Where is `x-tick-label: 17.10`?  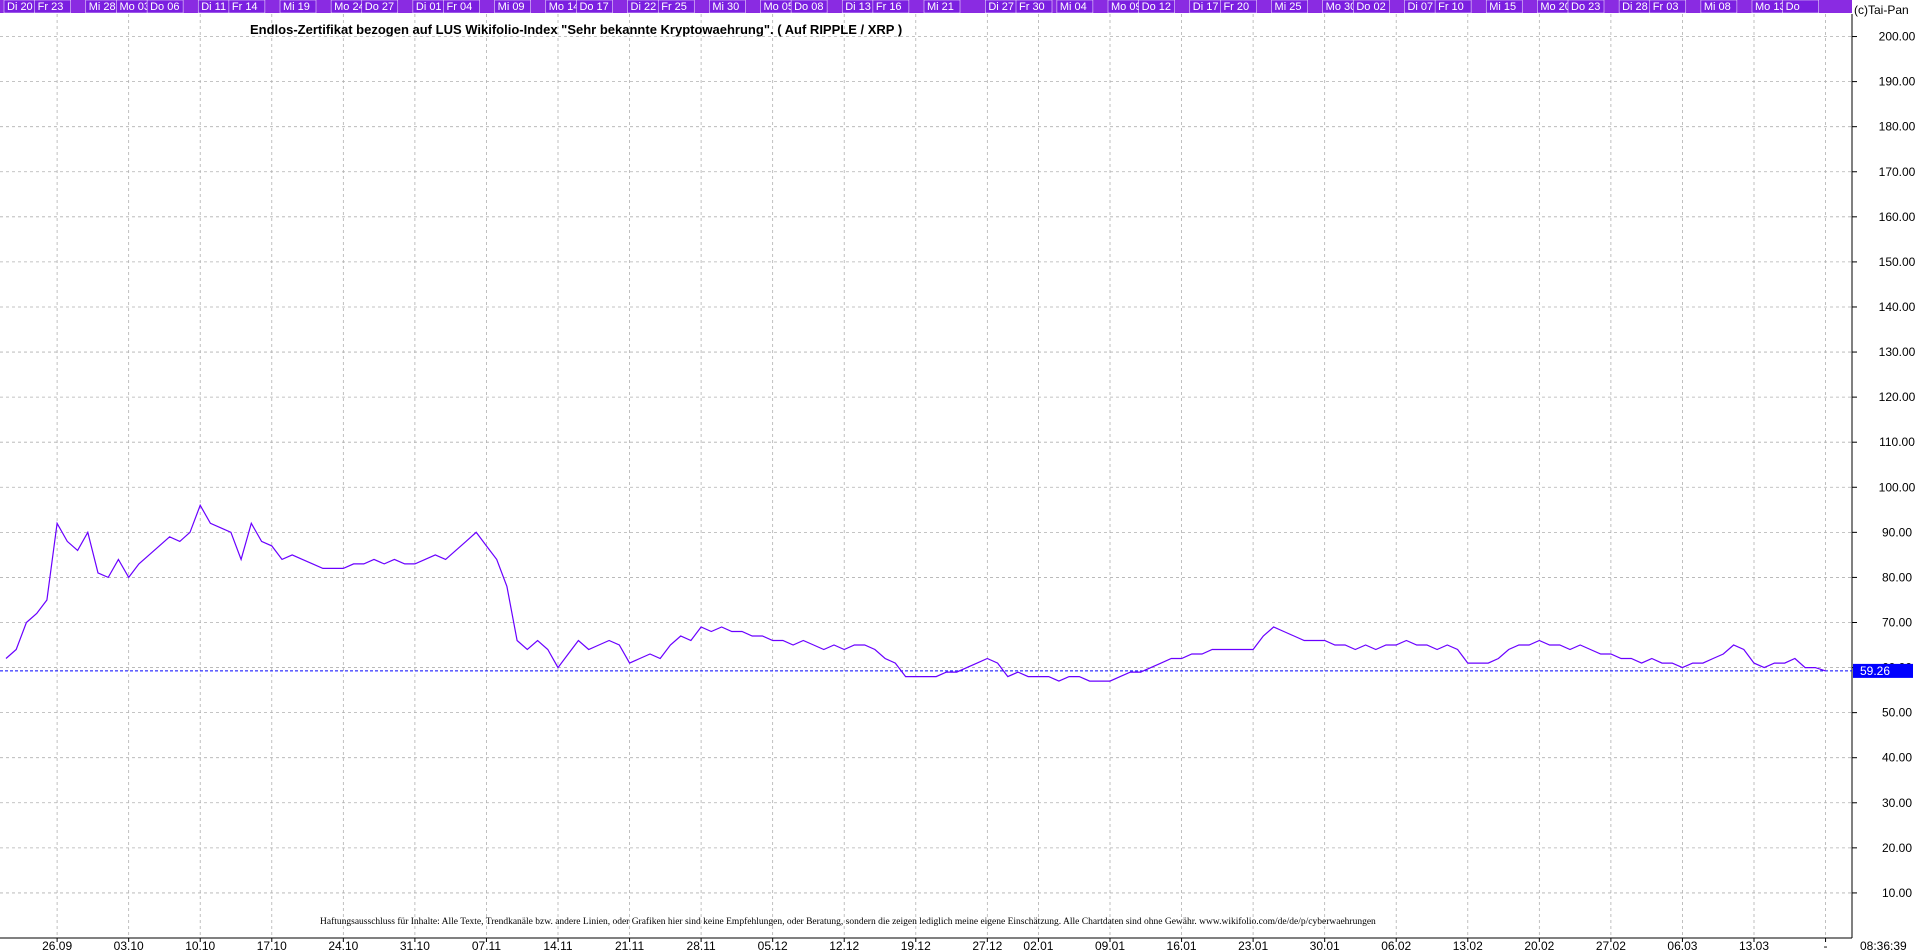 x-tick-label: 17.10 is located at coordinates (272, 945).